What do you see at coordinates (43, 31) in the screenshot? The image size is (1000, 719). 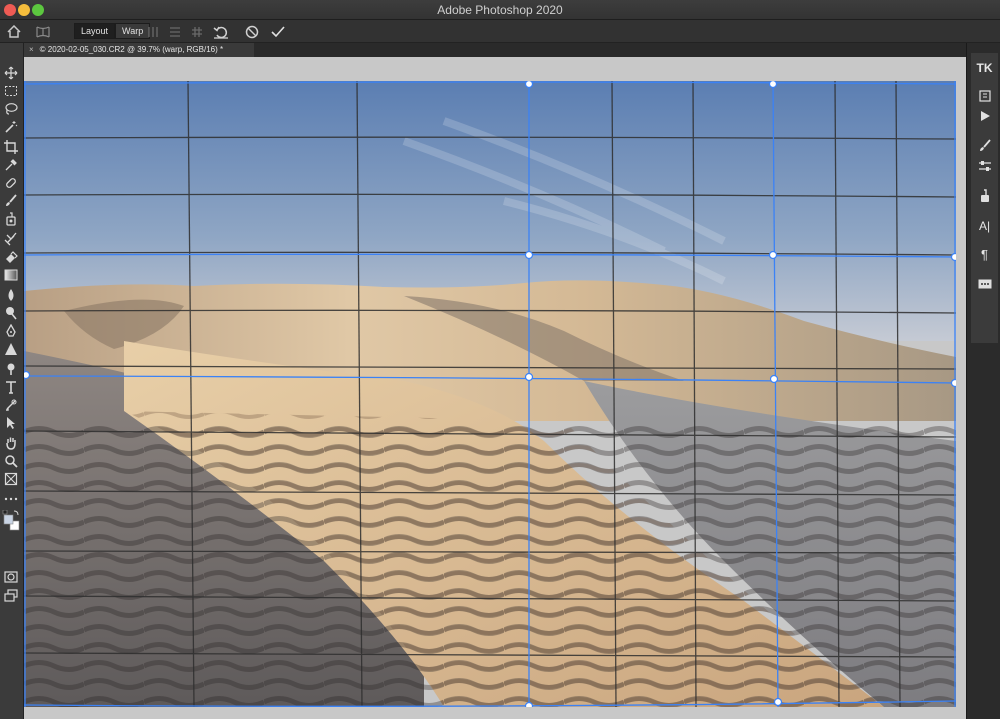 I see `warp-mode-icon` at bounding box center [43, 31].